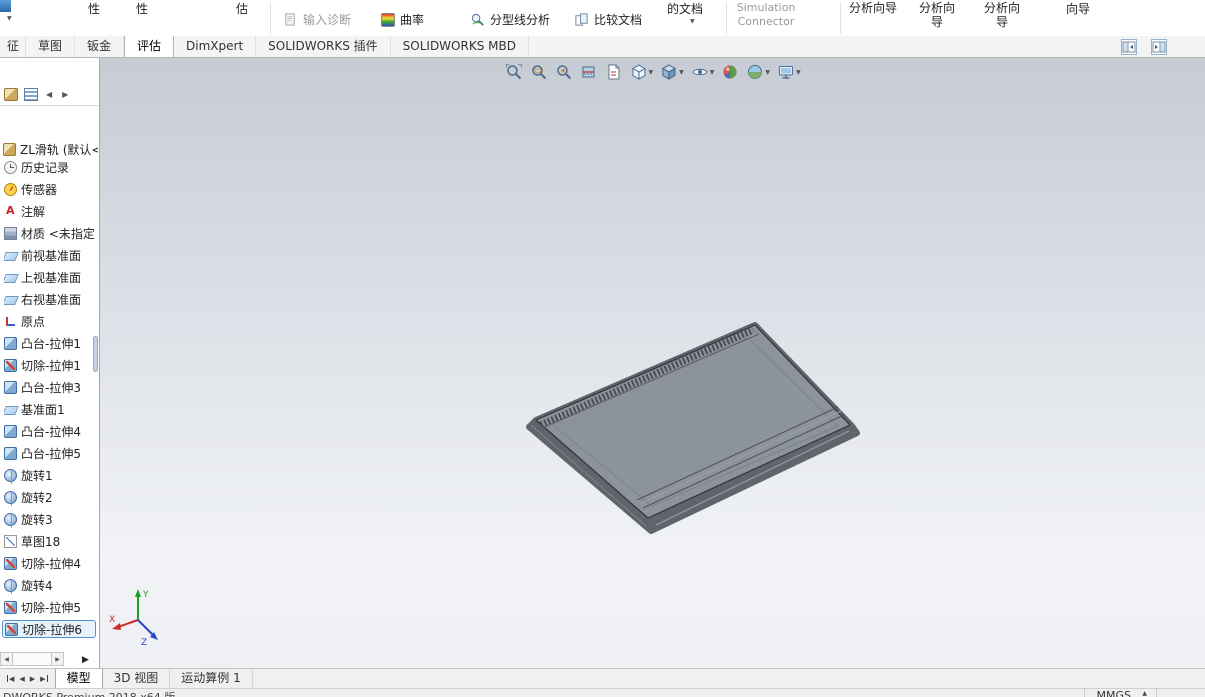 Image resolution: width=1205 pixels, height=697 pixels. What do you see at coordinates (51, 497) in the screenshot?
I see `tree-item: 旋转2` at bounding box center [51, 497].